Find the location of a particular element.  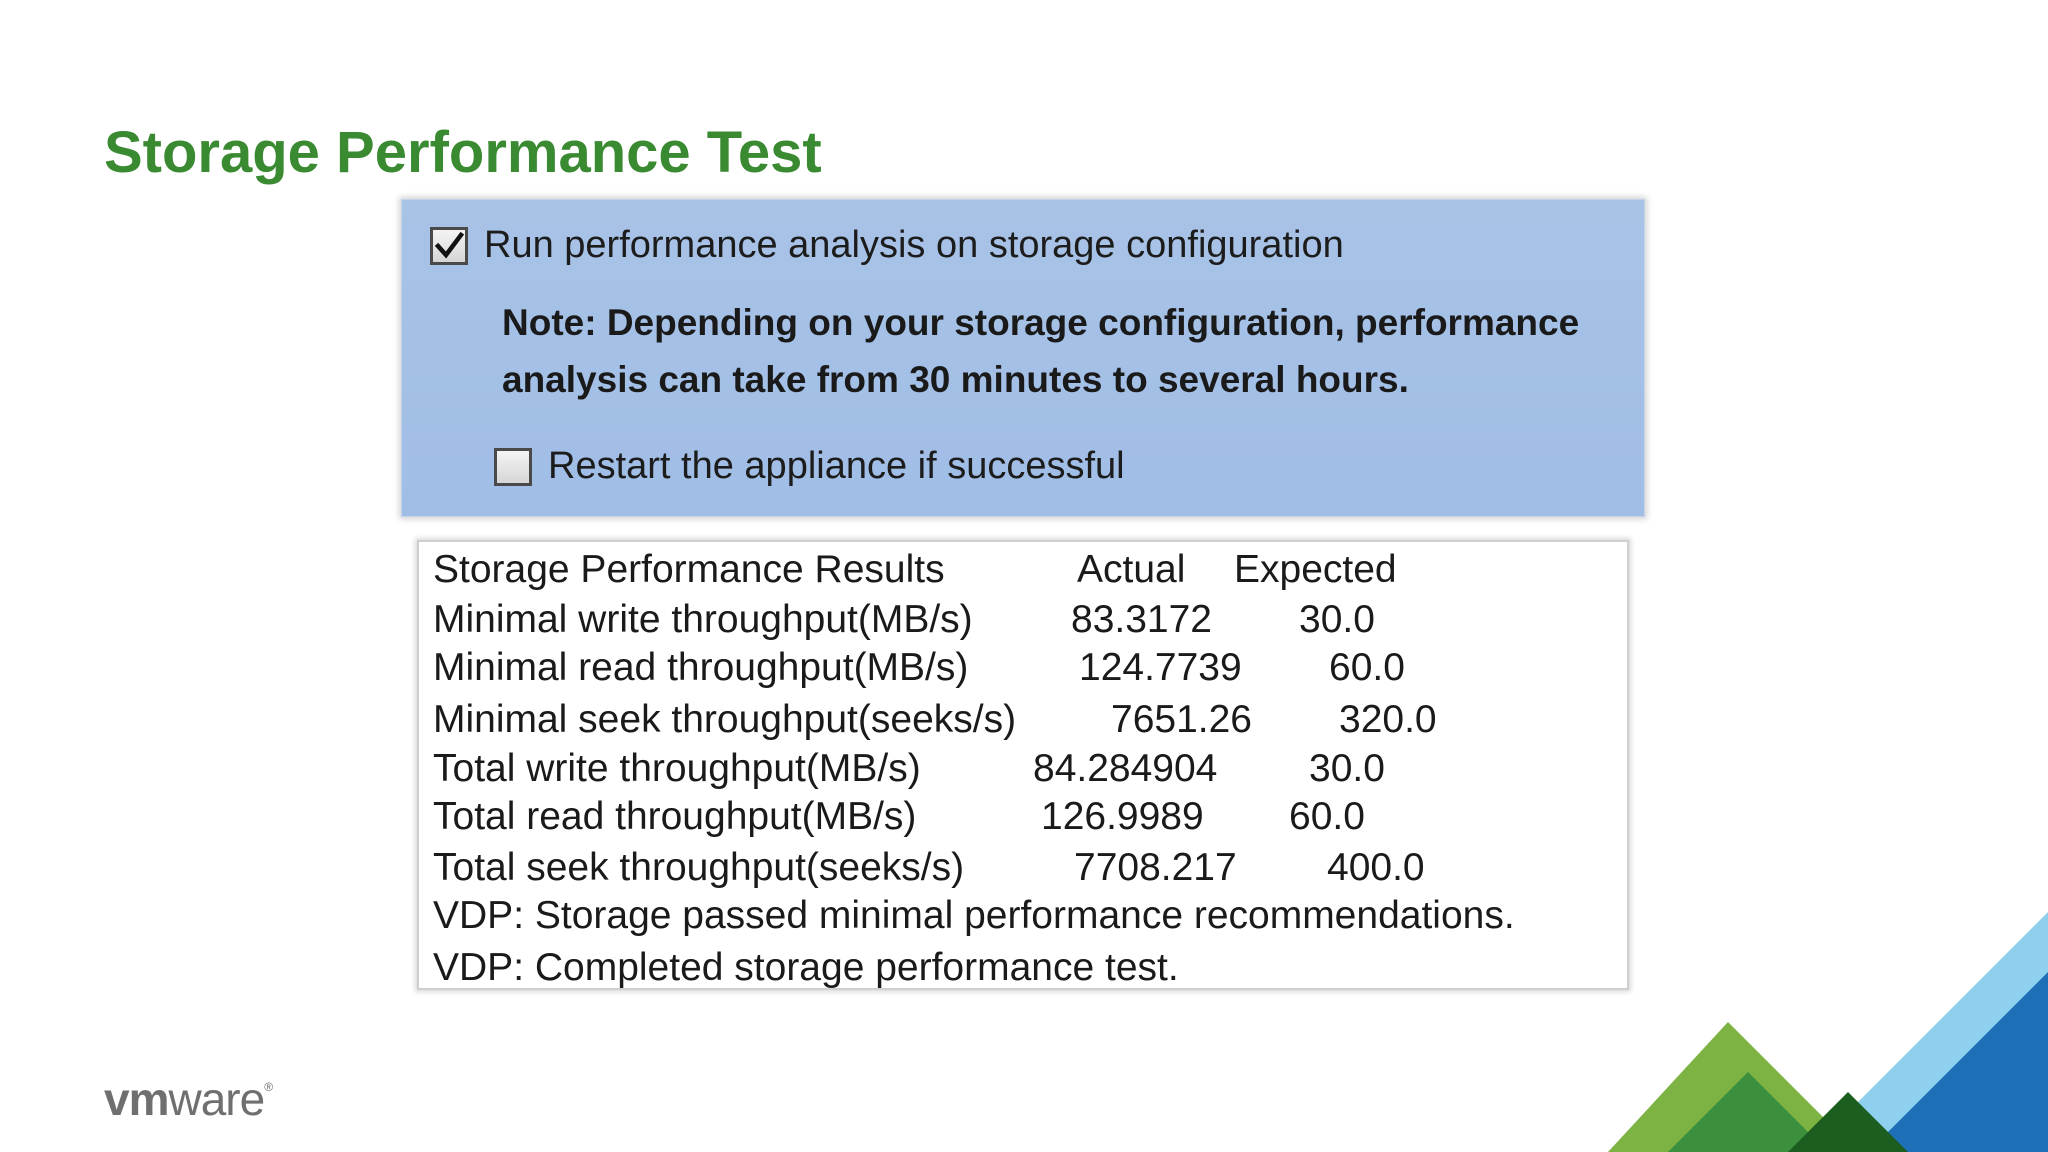

checkmark-icon is located at coordinates (449, 245).